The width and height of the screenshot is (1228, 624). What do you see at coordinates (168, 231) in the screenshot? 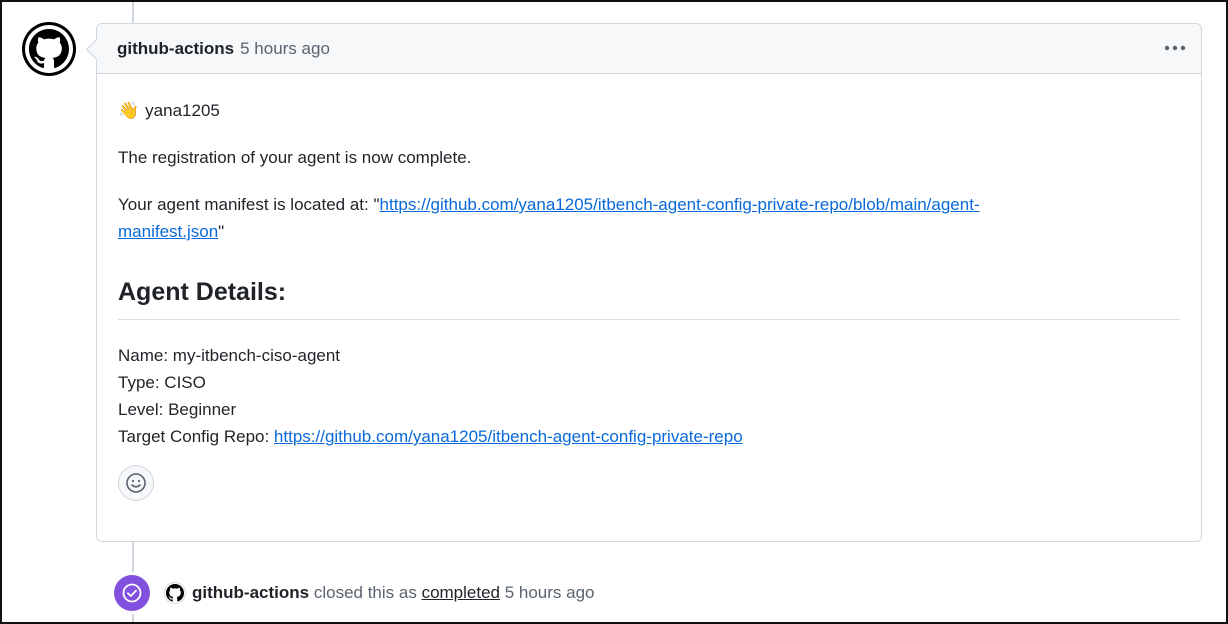
I see `manifest-link-line2: manifest.json` at bounding box center [168, 231].